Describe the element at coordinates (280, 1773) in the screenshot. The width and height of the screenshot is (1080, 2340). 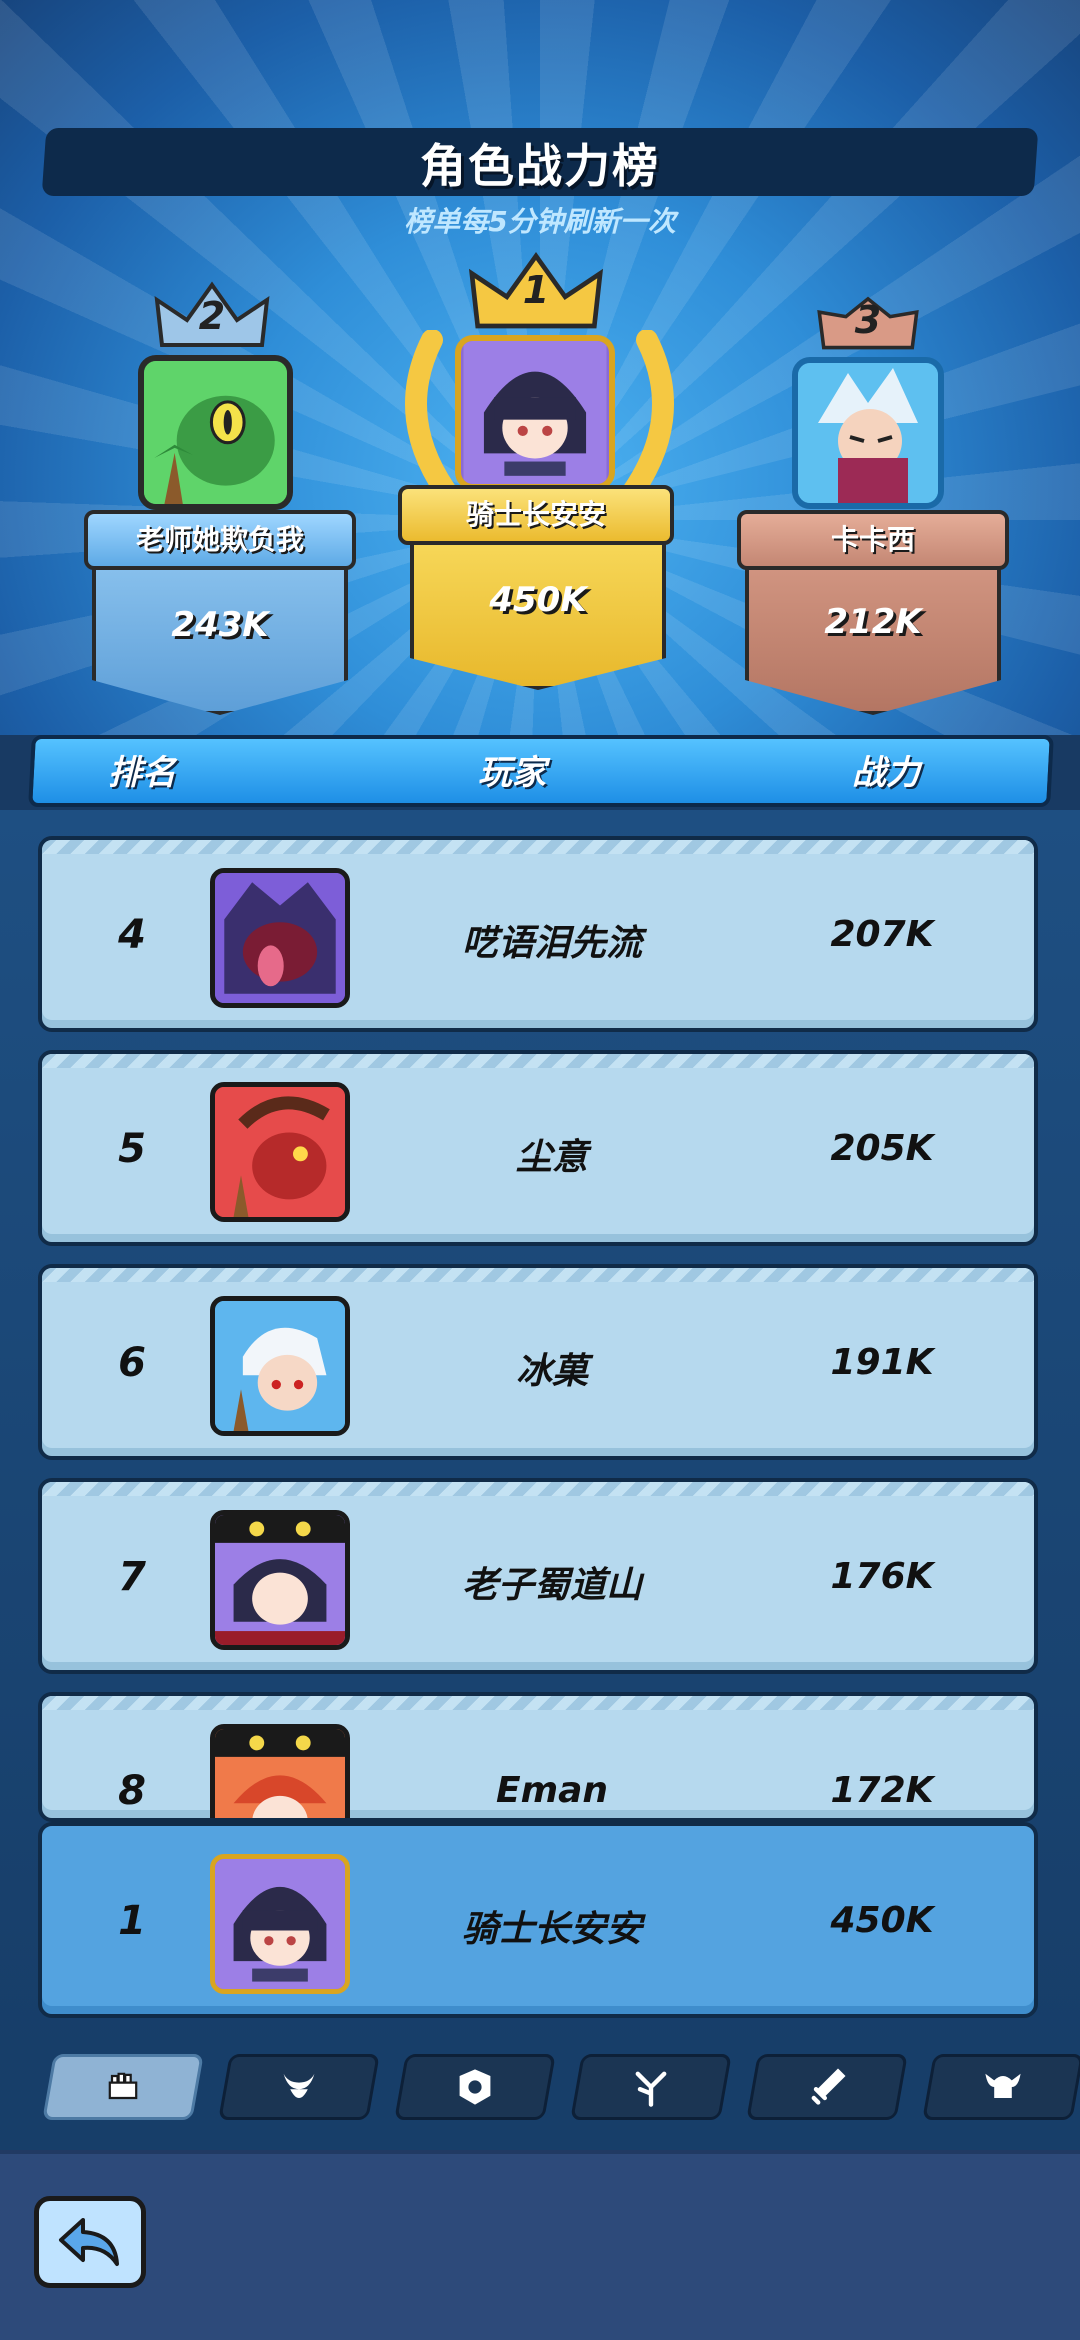
I see `red-hair-girl-avatar-icon` at that location.